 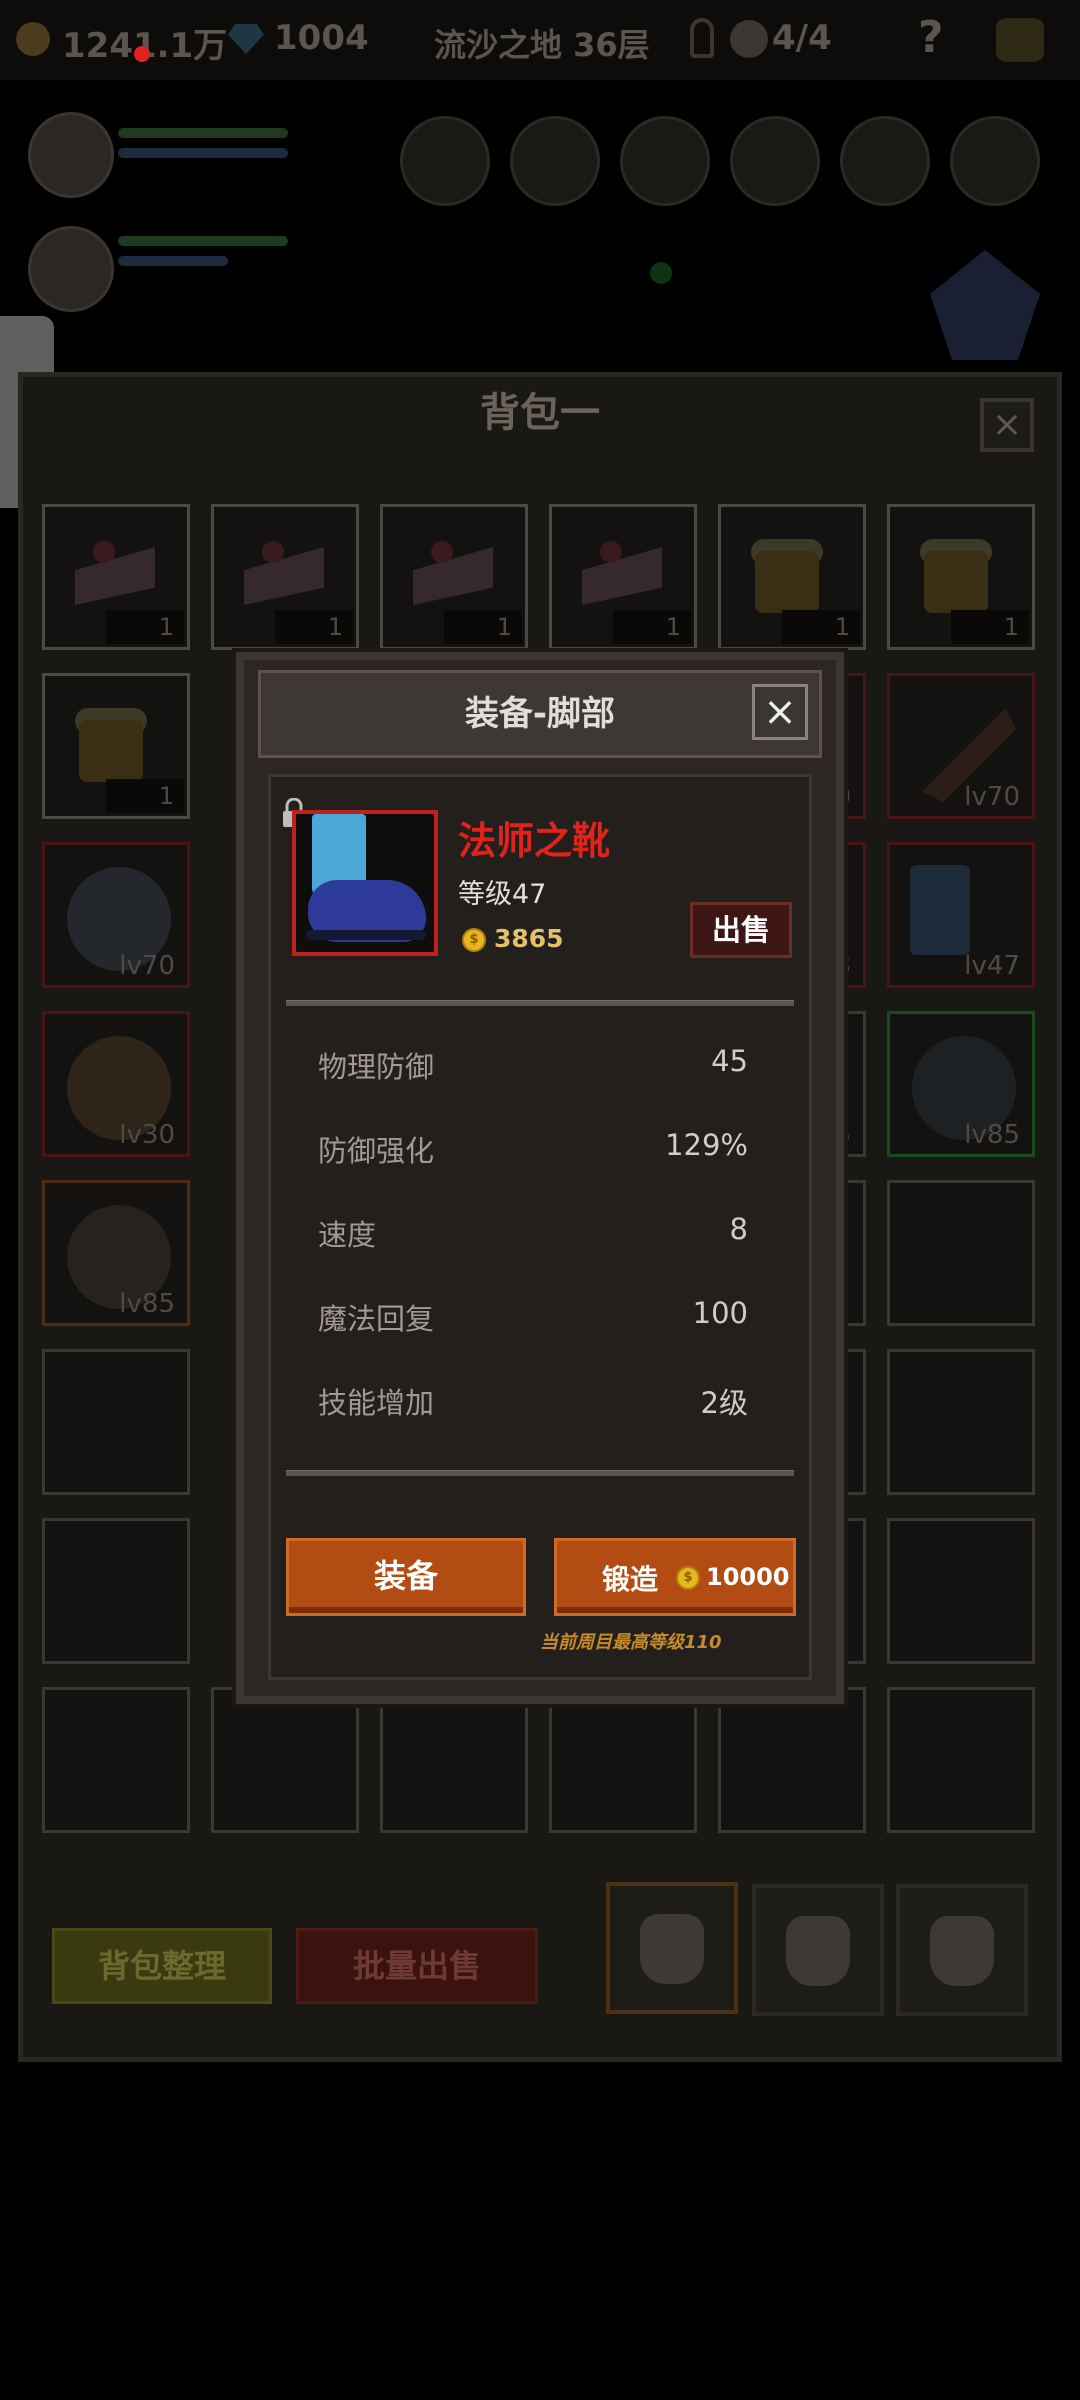 I want to click on backpack-close-button: ×, so click(x=1007, y=425).